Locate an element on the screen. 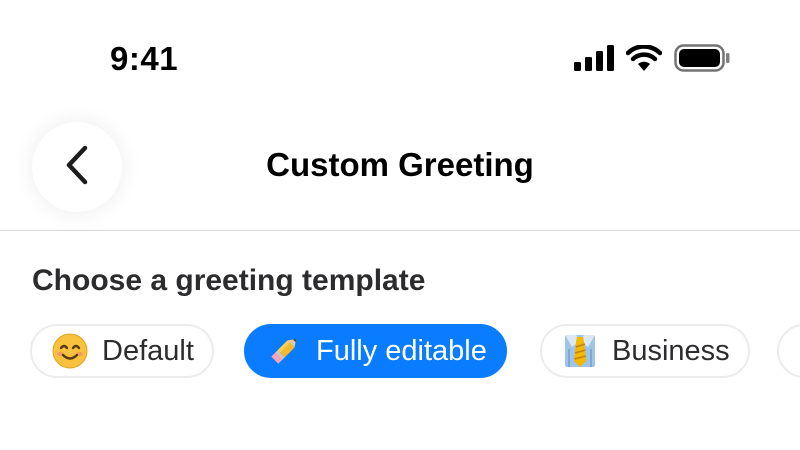 The image size is (800, 450). header-divider is located at coordinates (400, 230).